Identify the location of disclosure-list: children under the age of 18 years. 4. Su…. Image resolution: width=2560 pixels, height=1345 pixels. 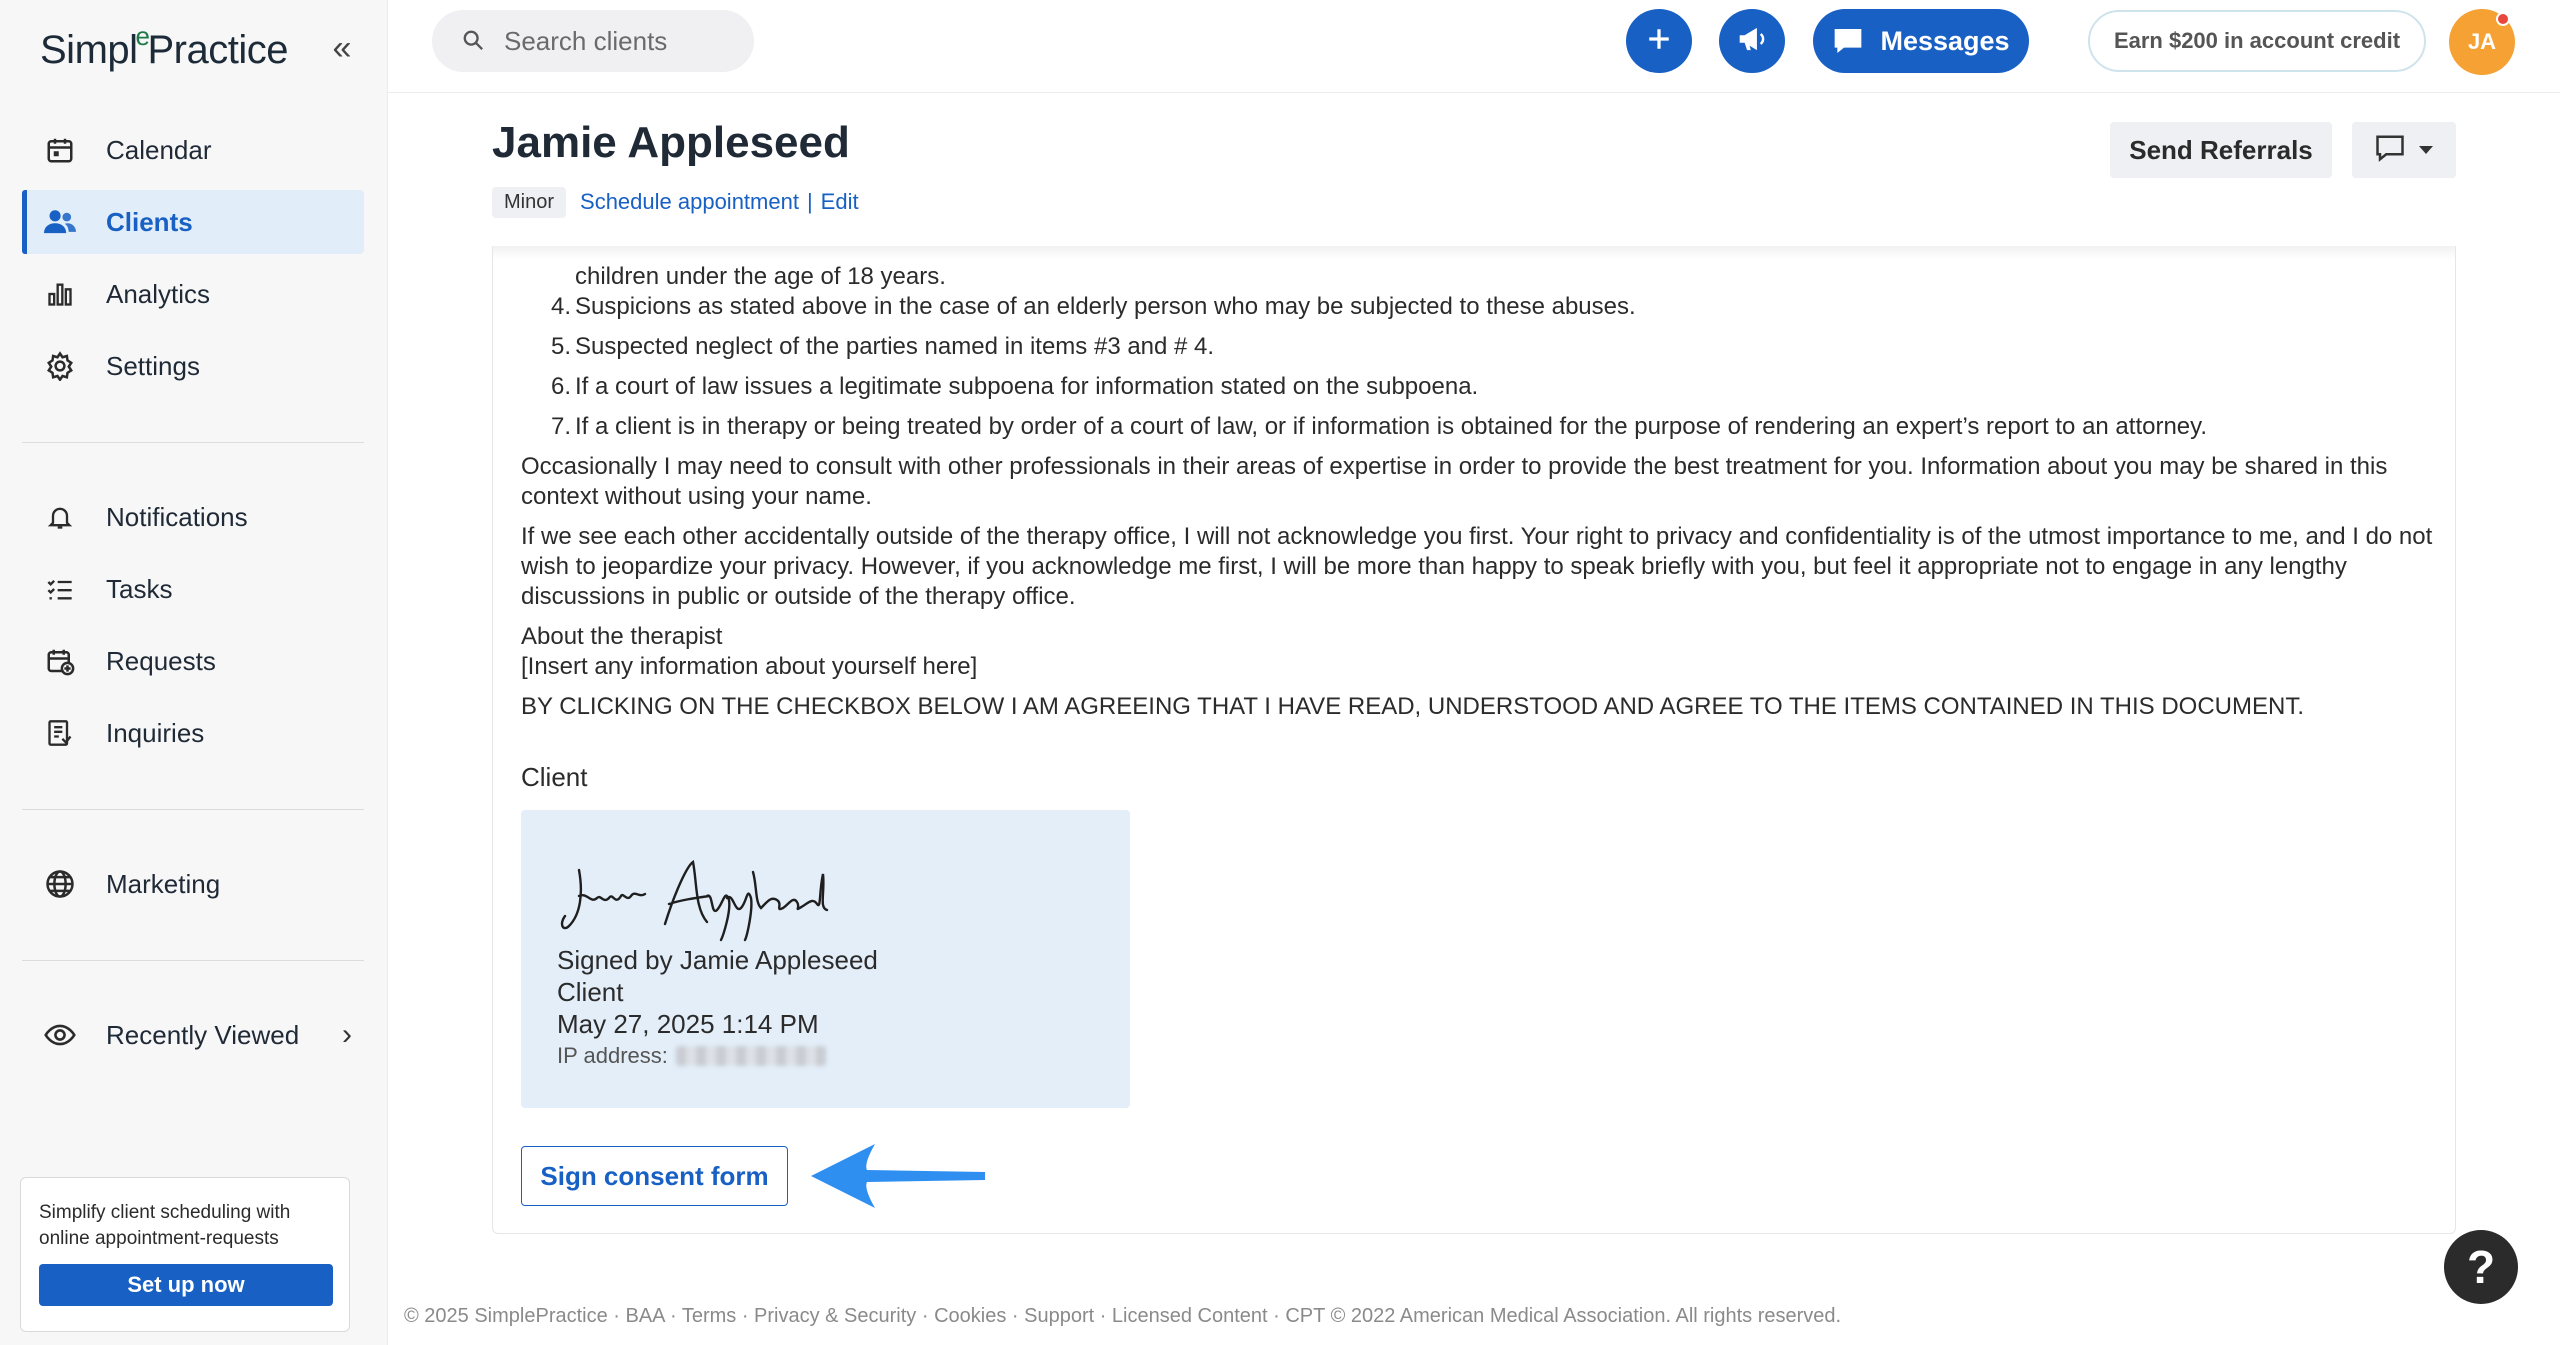
(1477, 352).